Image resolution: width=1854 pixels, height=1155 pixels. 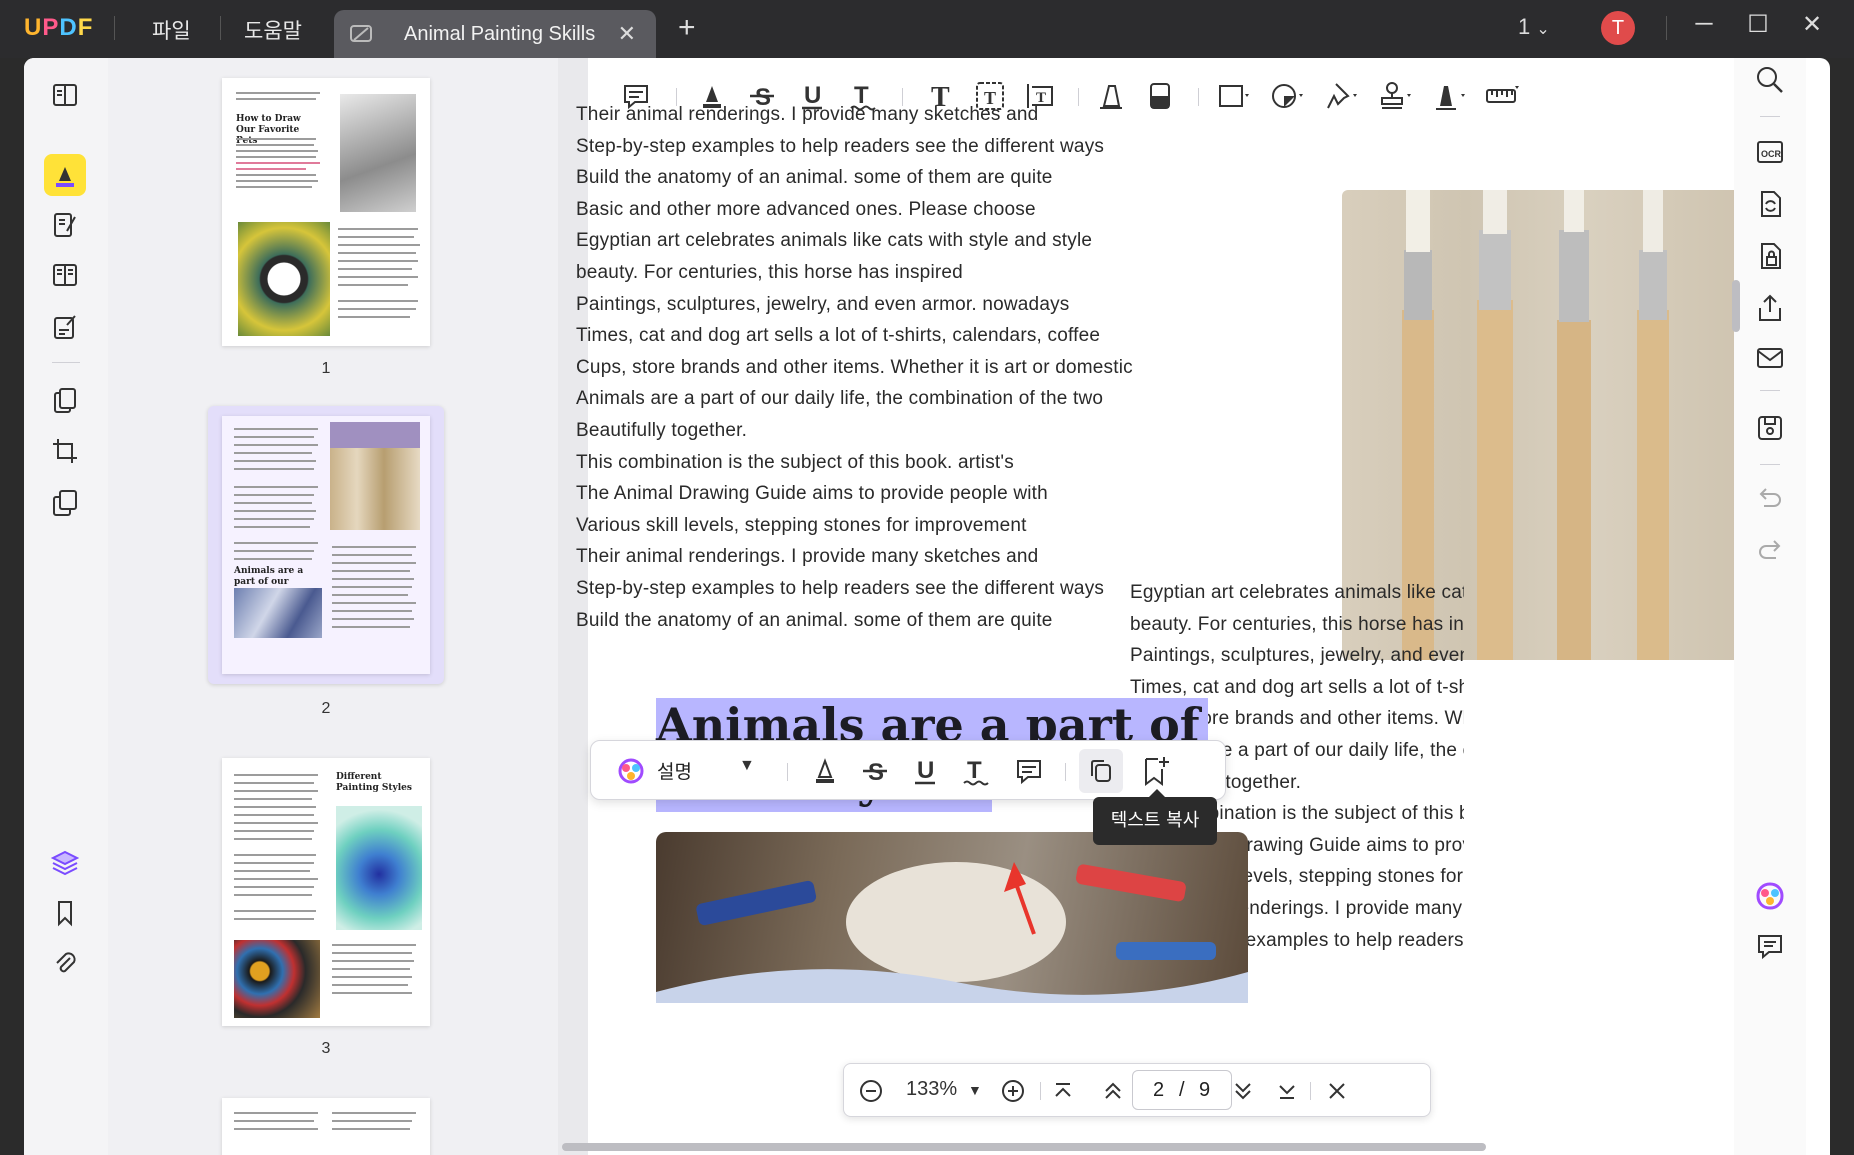 I want to click on copy-text-tooltip: 텍스트 복사, so click(x=1155, y=817).